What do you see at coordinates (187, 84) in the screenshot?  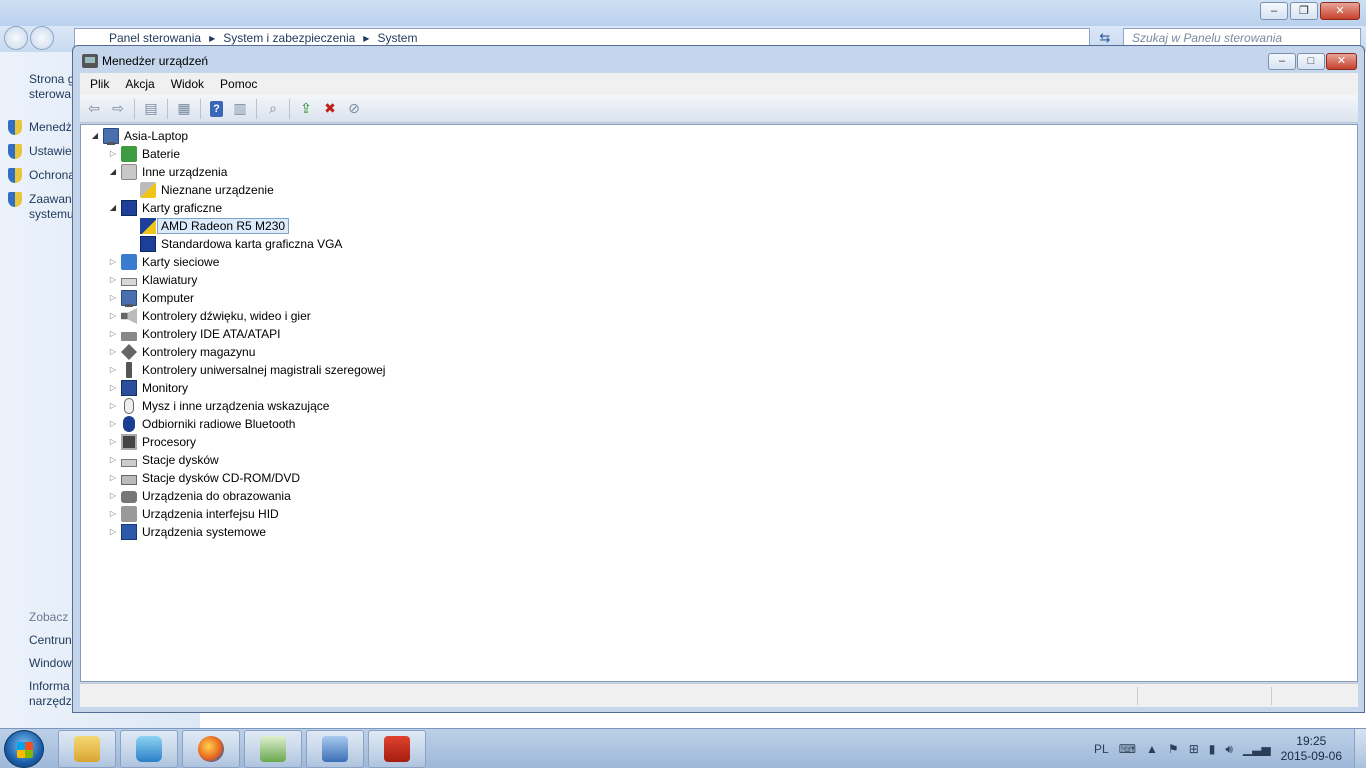 I see `menu-widok: Widok` at bounding box center [187, 84].